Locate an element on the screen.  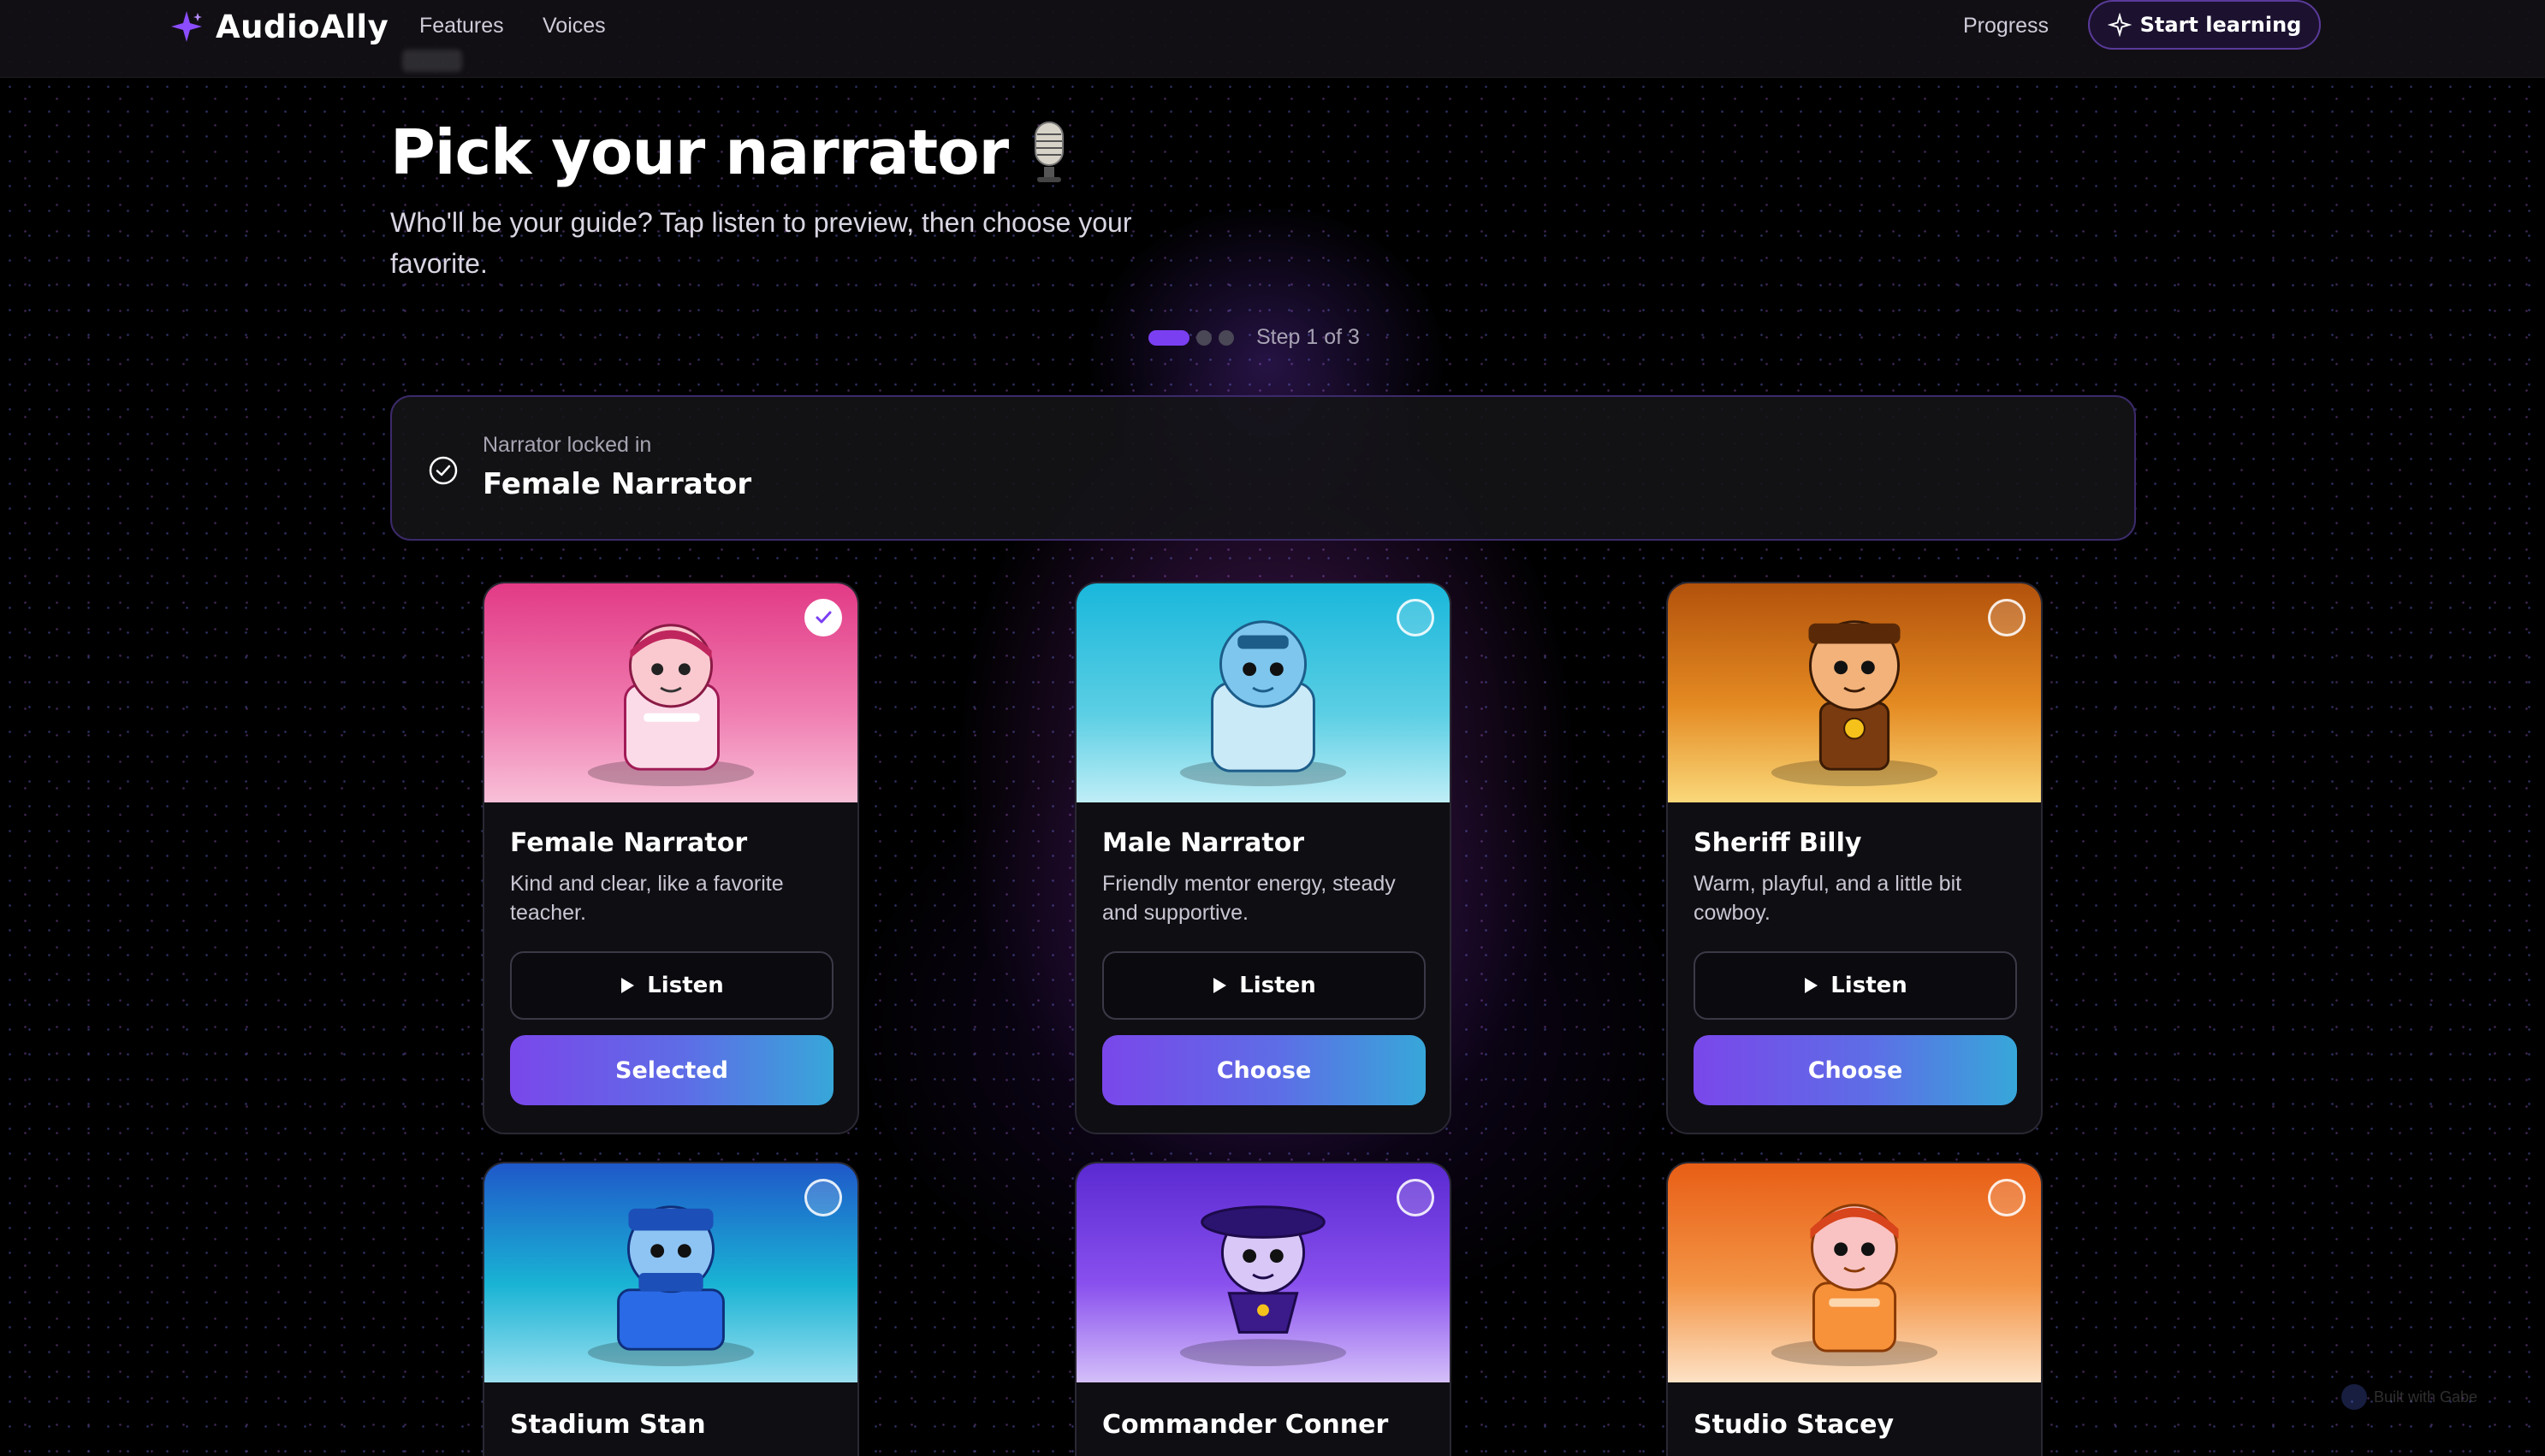
narrator-name: Male Narrator is located at coordinates (1203, 843).